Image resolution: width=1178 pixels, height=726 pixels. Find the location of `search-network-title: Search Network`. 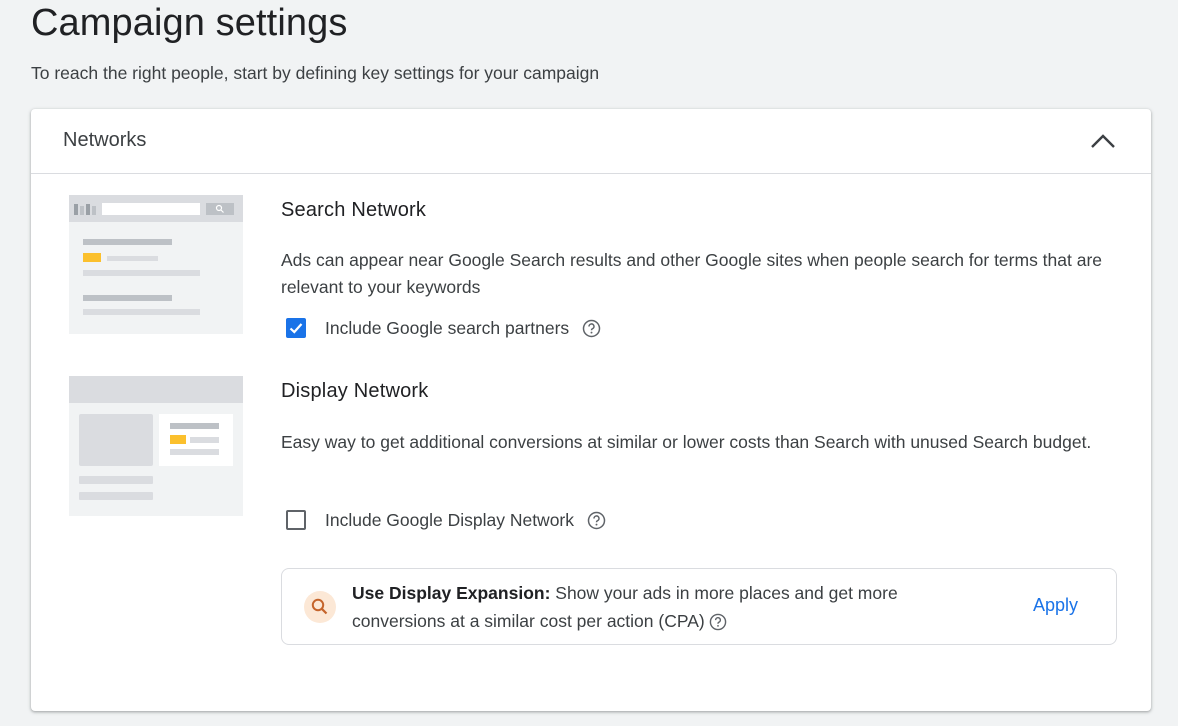

search-network-title: Search Network is located at coordinates (354, 210).